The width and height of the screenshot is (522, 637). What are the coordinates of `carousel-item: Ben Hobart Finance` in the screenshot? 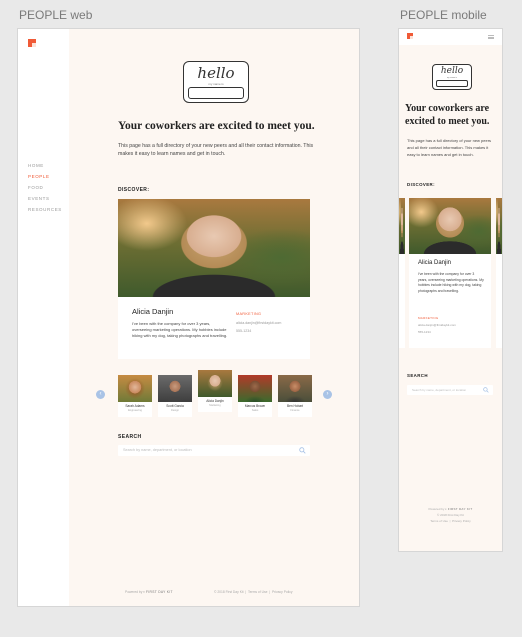 It's located at (295, 396).